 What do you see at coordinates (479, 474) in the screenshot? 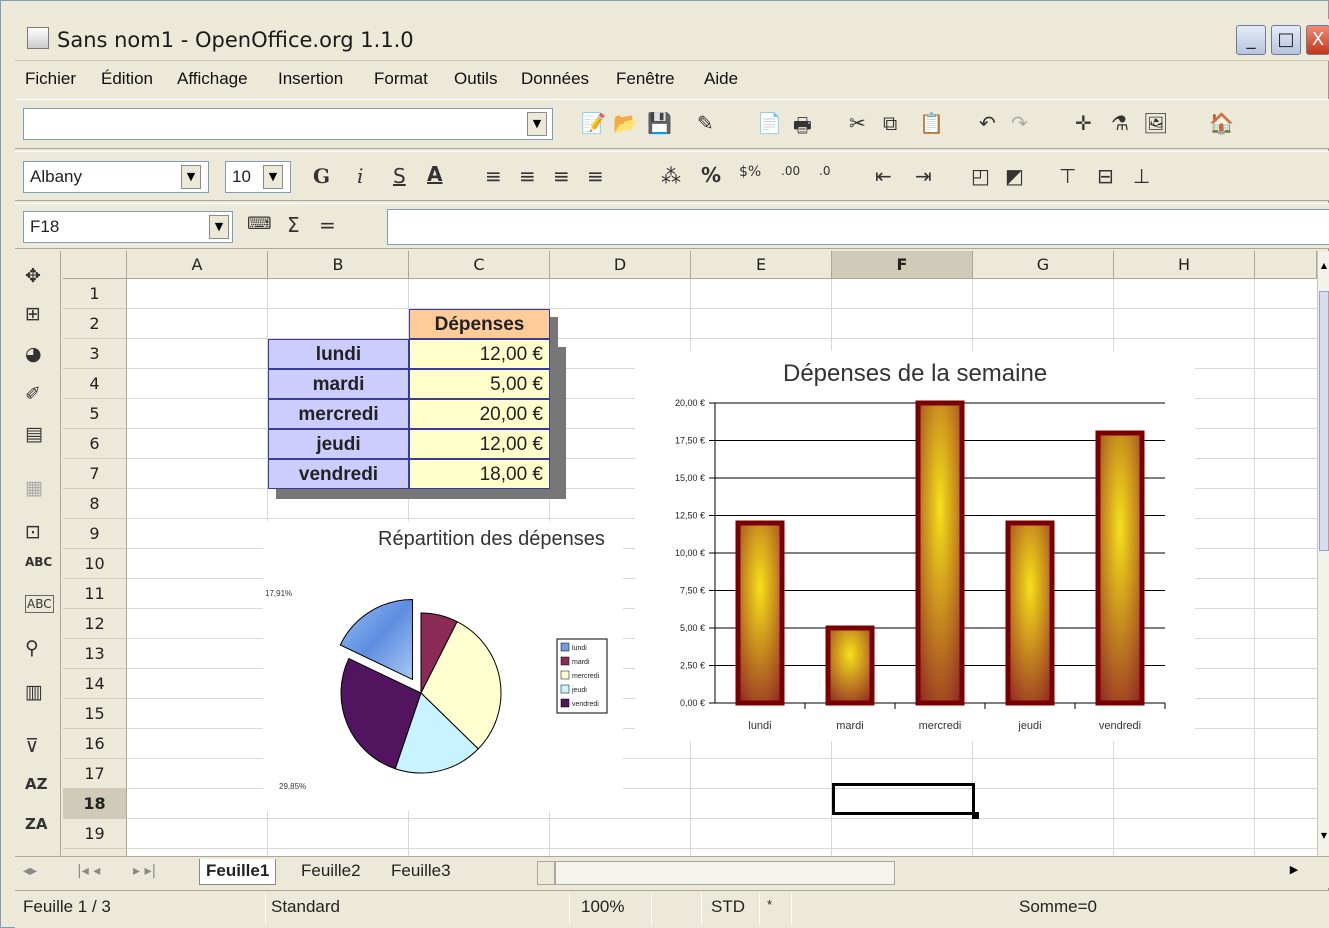
I see `table-cell-amount: 18,00 €` at bounding box center [479, 474].